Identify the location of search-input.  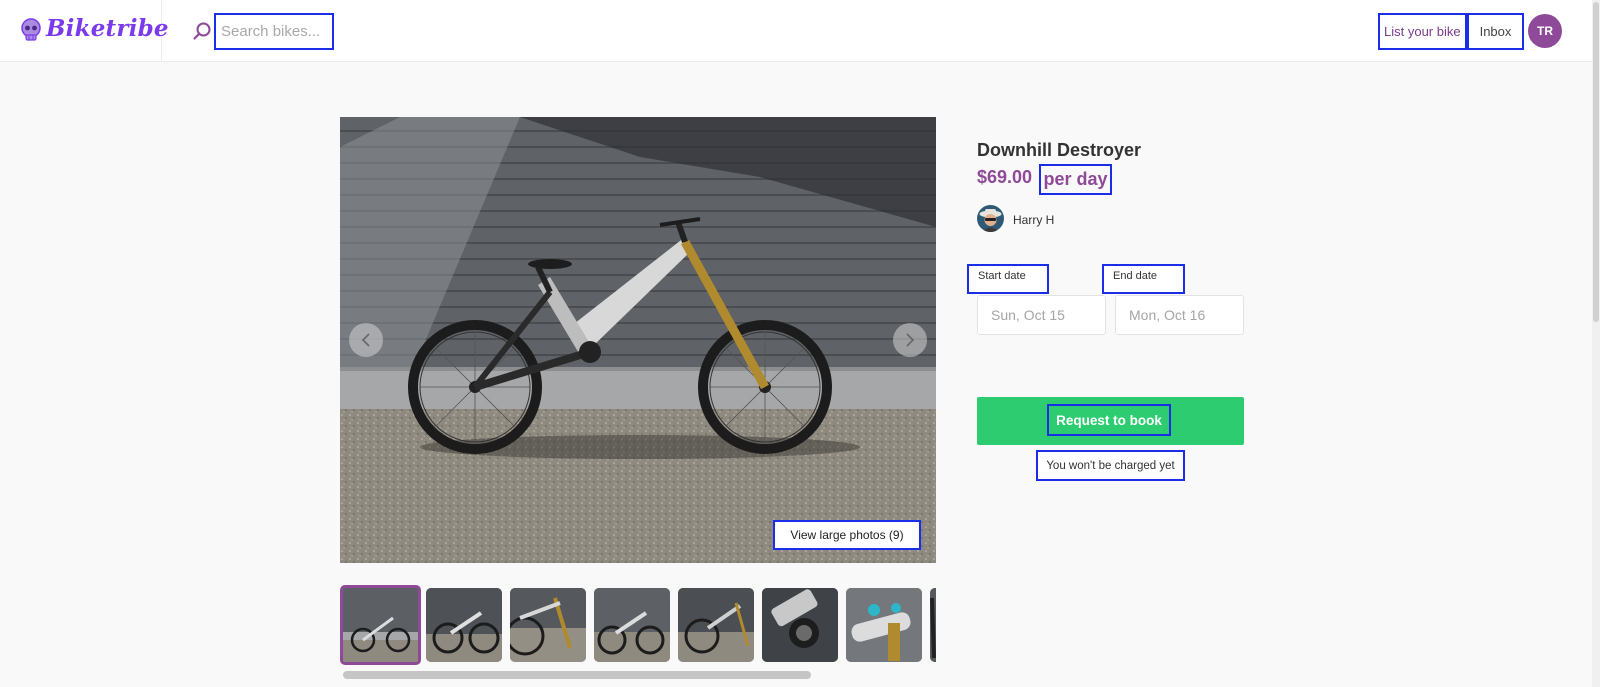
(274, 31).